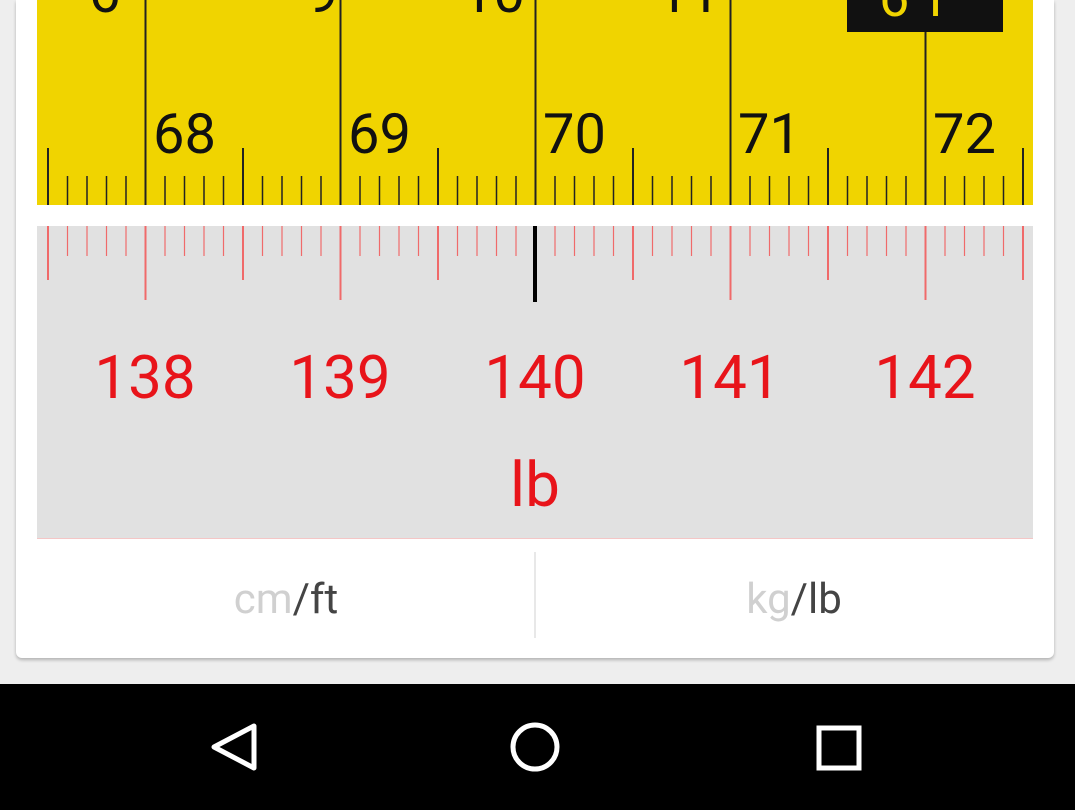 The height and width of the screenshot is (810, 1075). What do you see at coordinates (535, 264) in the screenshot?
I see `weight-ruler-ticks` at bounding box center [535, 264].